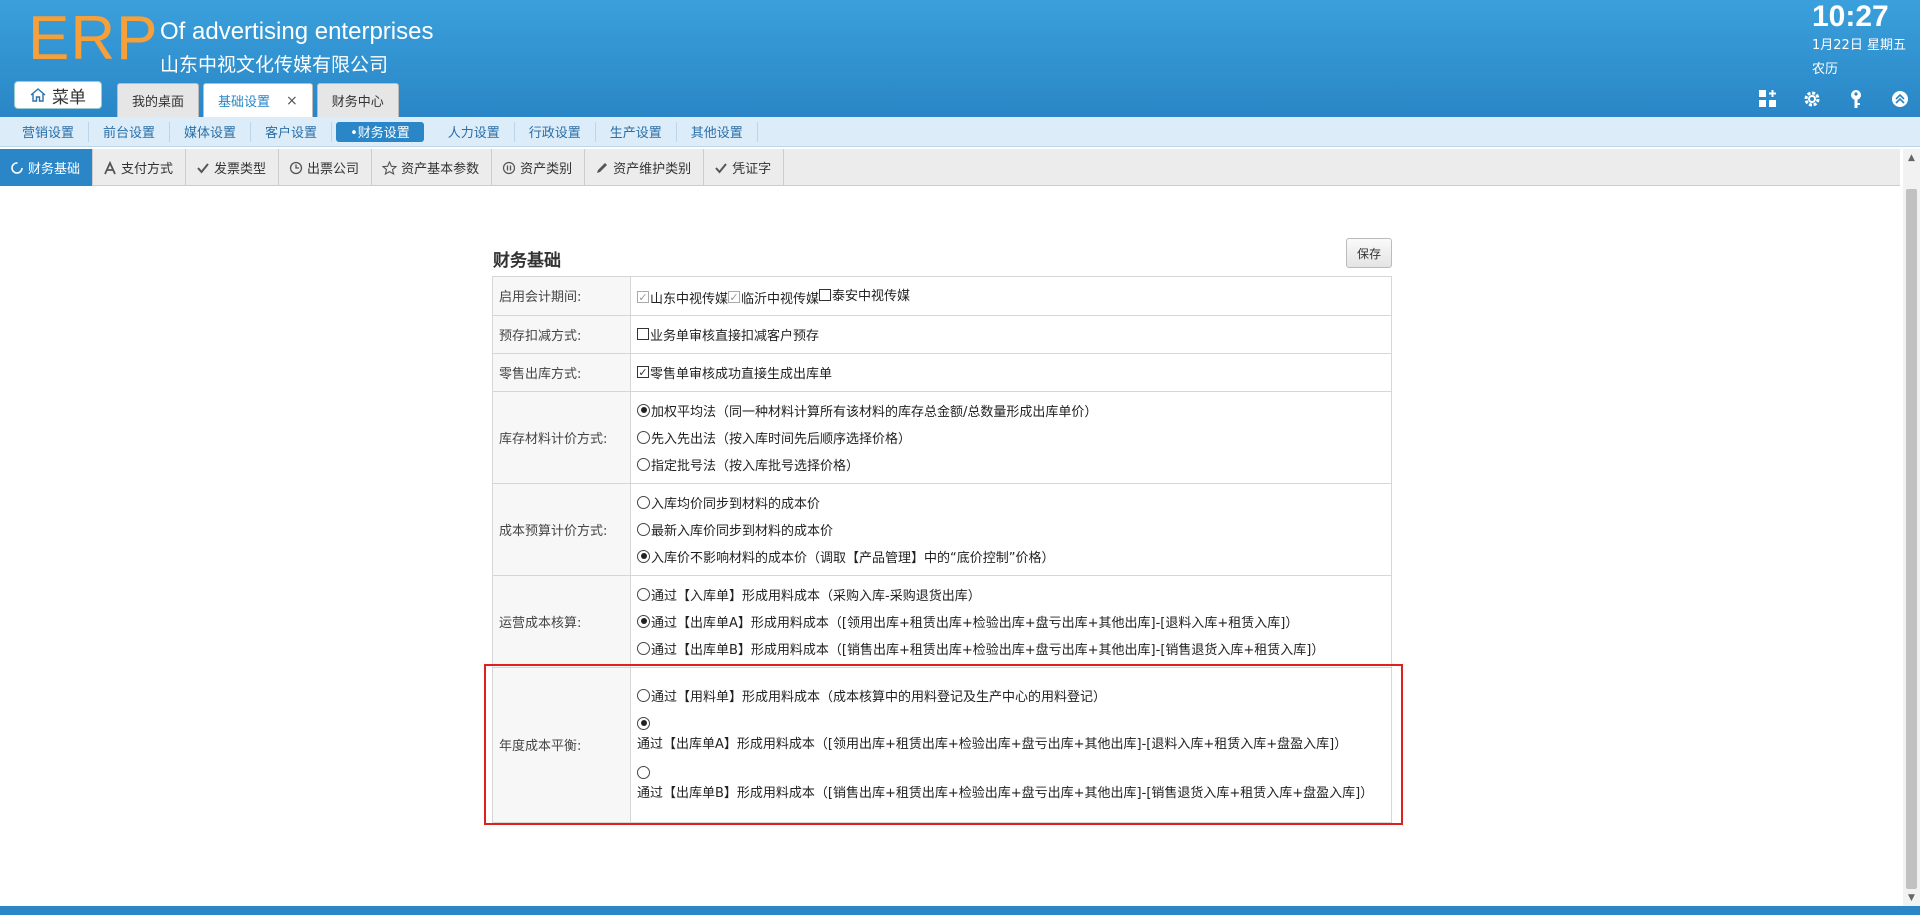 This screenshot has height=915, width=1920. I want to click on radio-option: 通过【用料单】形成用料成本（成本核算中的用料登记及生产中心的用料登记）, so click(1011, 695).